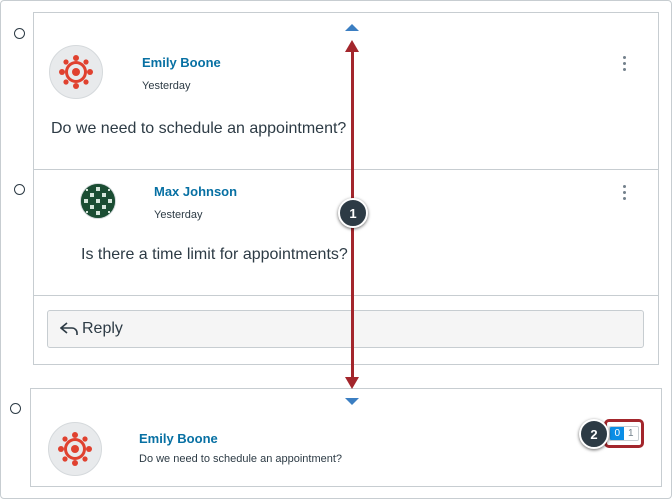  What do you see at coordinates (631, 433) in the screenshot?
I see `total-count: 1` at bounding box center [631, 433].